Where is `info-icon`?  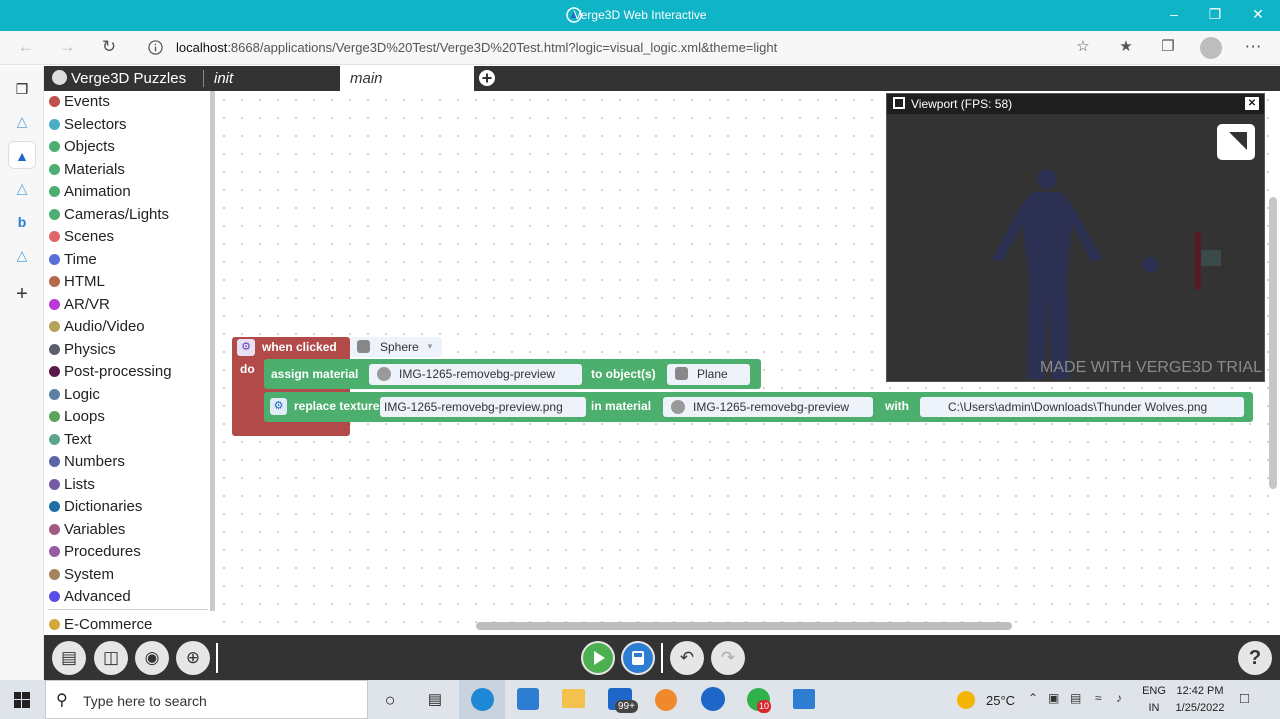
info-icon is located at coordinates (155, 47).